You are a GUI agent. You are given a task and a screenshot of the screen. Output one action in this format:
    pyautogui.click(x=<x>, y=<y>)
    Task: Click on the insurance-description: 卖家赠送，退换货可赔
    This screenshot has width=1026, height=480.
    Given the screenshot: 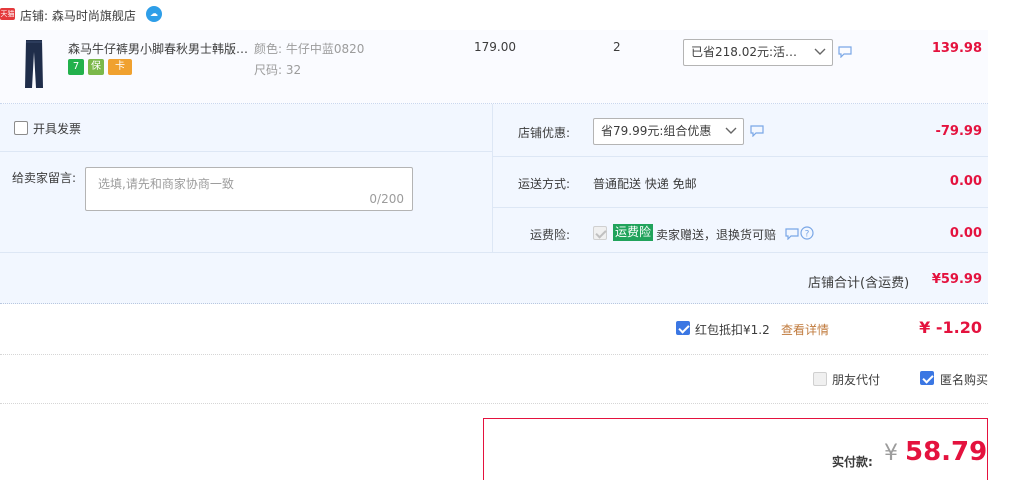 What is the action you would take?
    pyautogui.click(x=716, y=235)
    